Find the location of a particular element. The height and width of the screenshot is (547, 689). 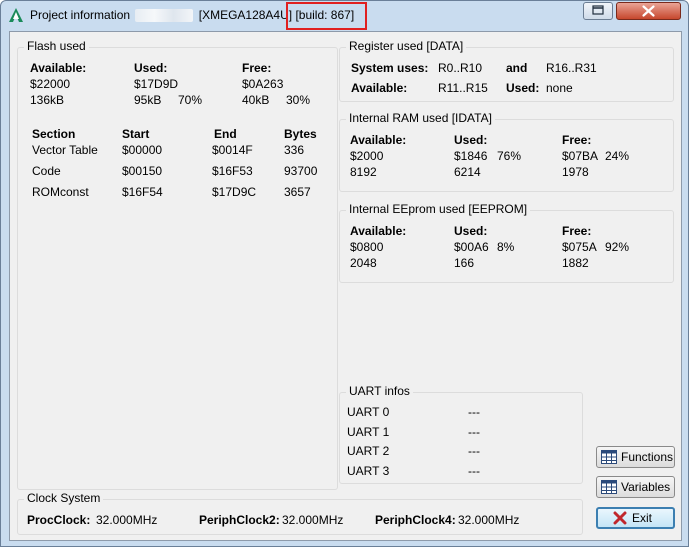

system-uses-from: R0..R10 is located at coordinates (460, 68).